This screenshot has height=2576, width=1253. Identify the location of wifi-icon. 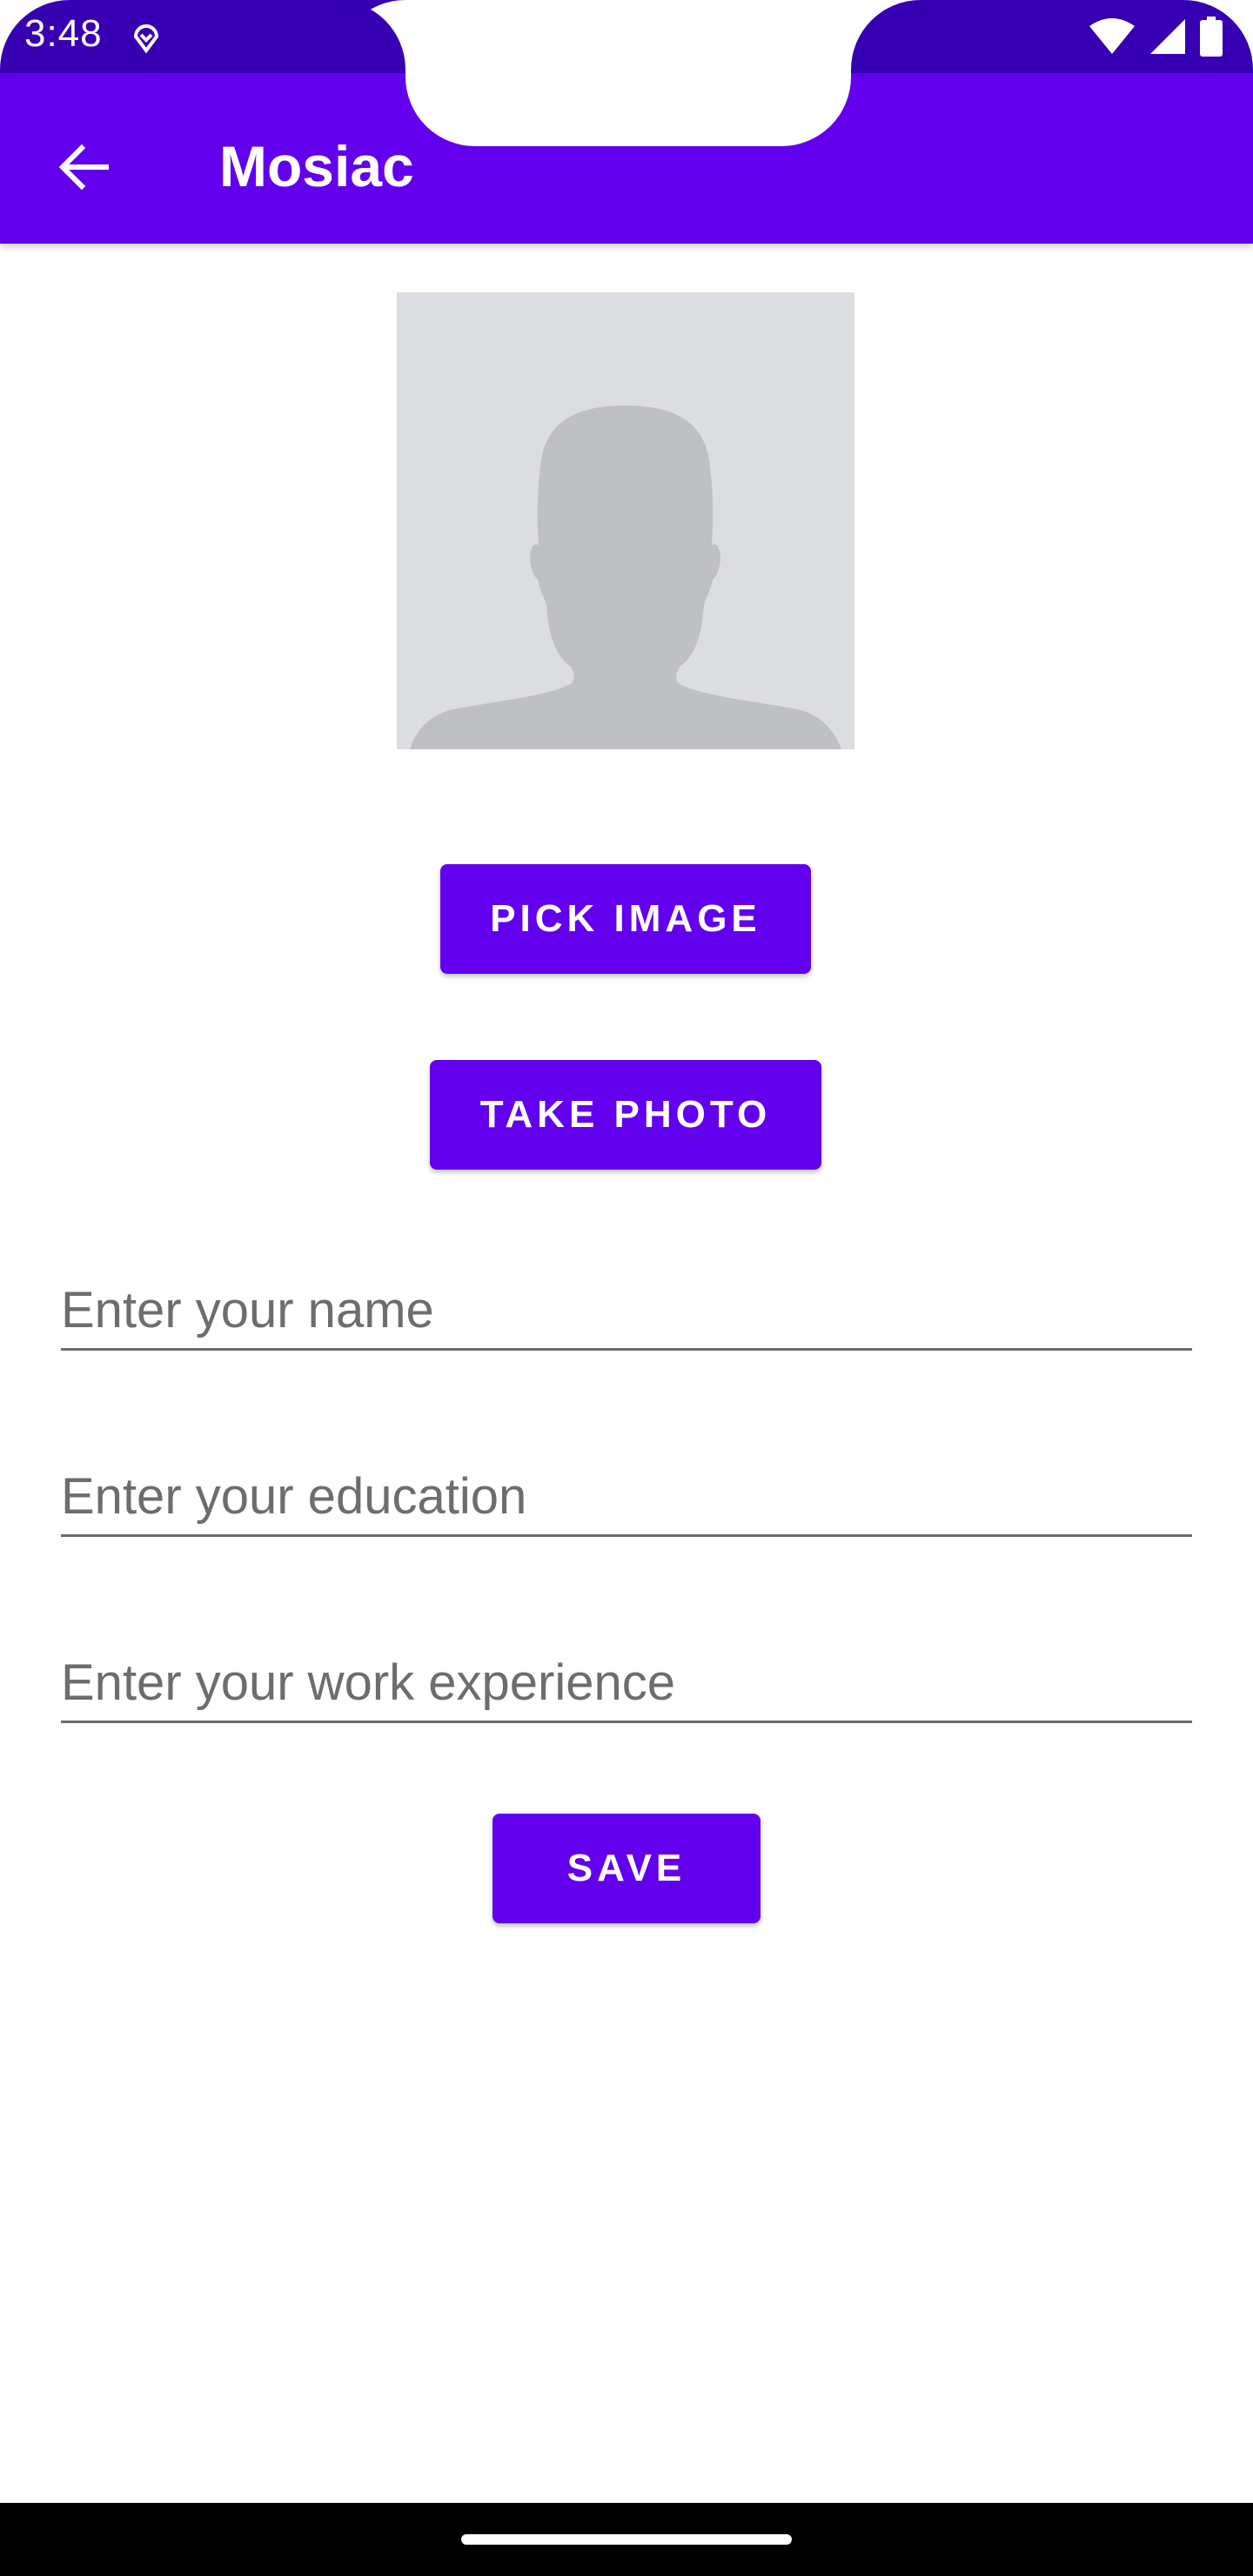
(1112, 36).